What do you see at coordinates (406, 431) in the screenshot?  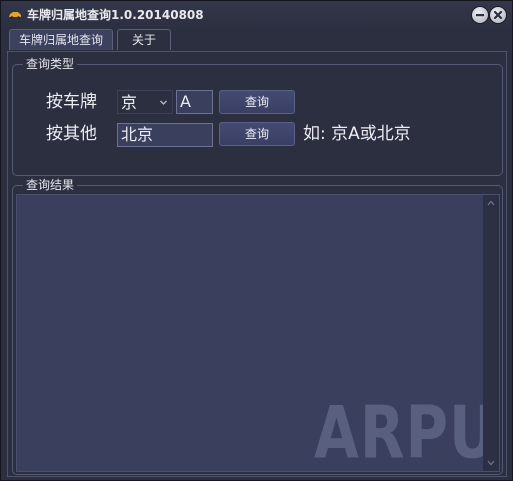 I see `watermark-text: ARPUN` at bounding box center [406, 431].